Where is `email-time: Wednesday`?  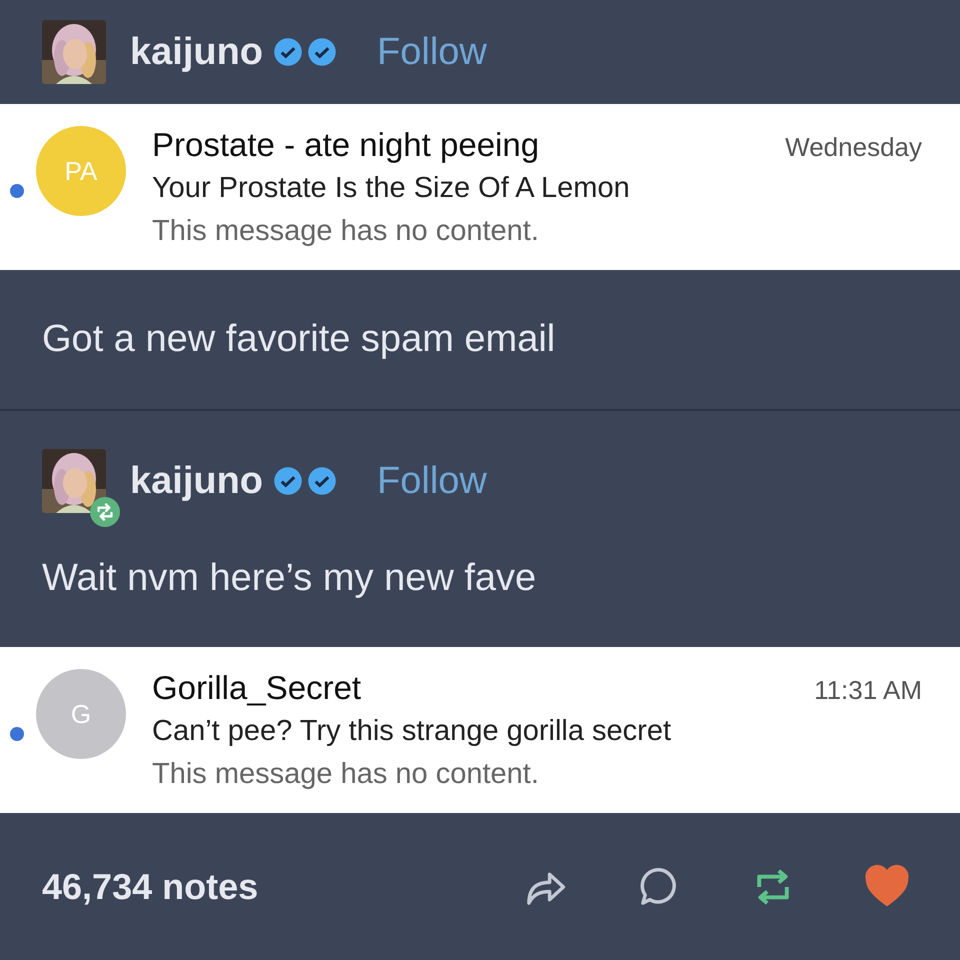
email-time: Wednesday is located at coordinates (853, 147).